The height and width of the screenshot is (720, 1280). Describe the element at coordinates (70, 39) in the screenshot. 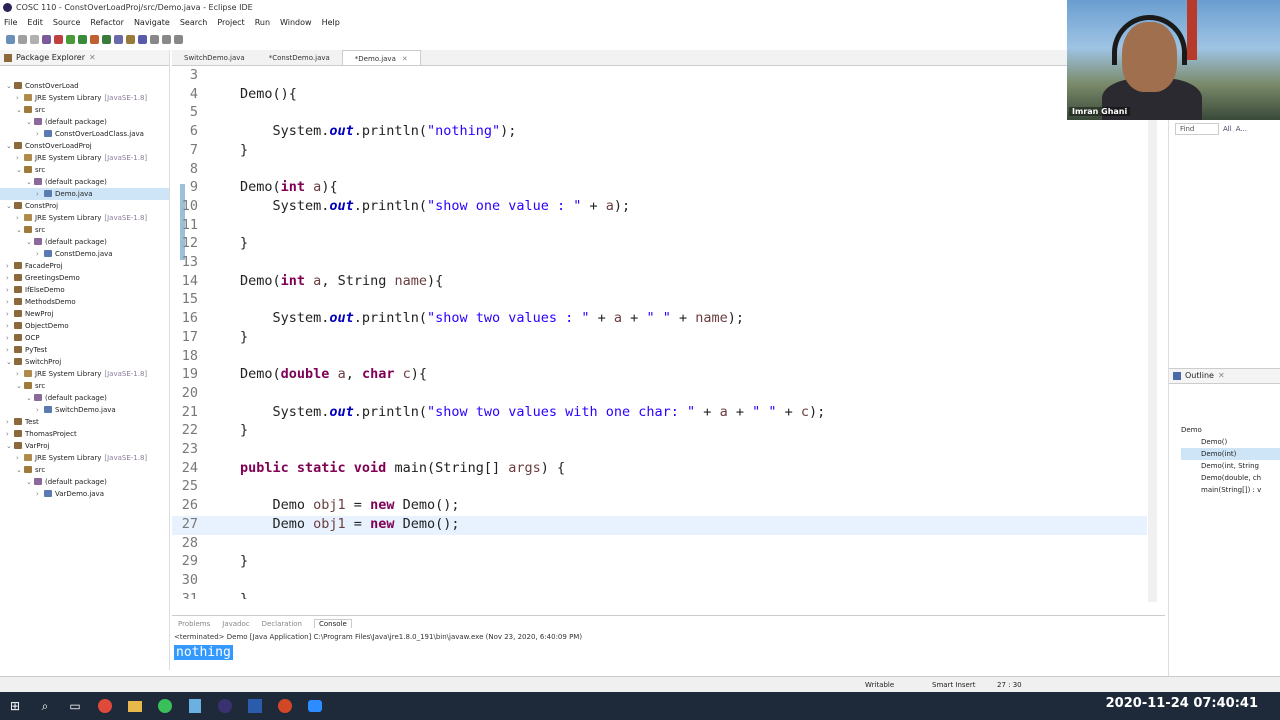

I see `run-icon` at that location.